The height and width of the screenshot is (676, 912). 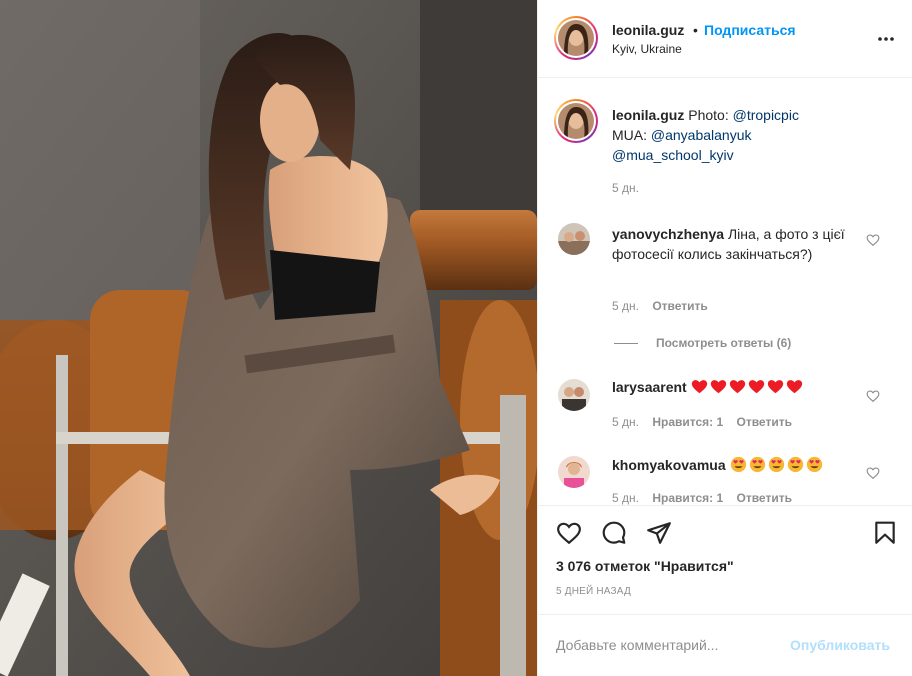 I want to click on comment-text: larysaarent, so click(x=732, y=387).